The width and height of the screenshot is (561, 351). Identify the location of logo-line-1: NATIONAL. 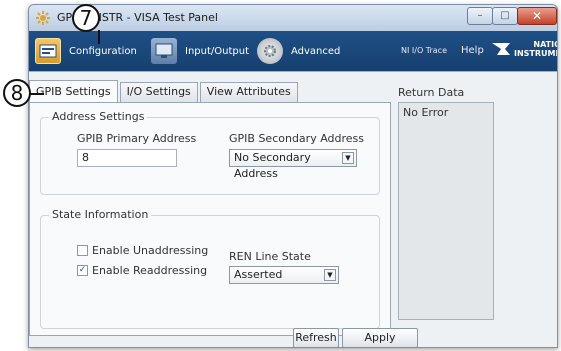
(545, 44).